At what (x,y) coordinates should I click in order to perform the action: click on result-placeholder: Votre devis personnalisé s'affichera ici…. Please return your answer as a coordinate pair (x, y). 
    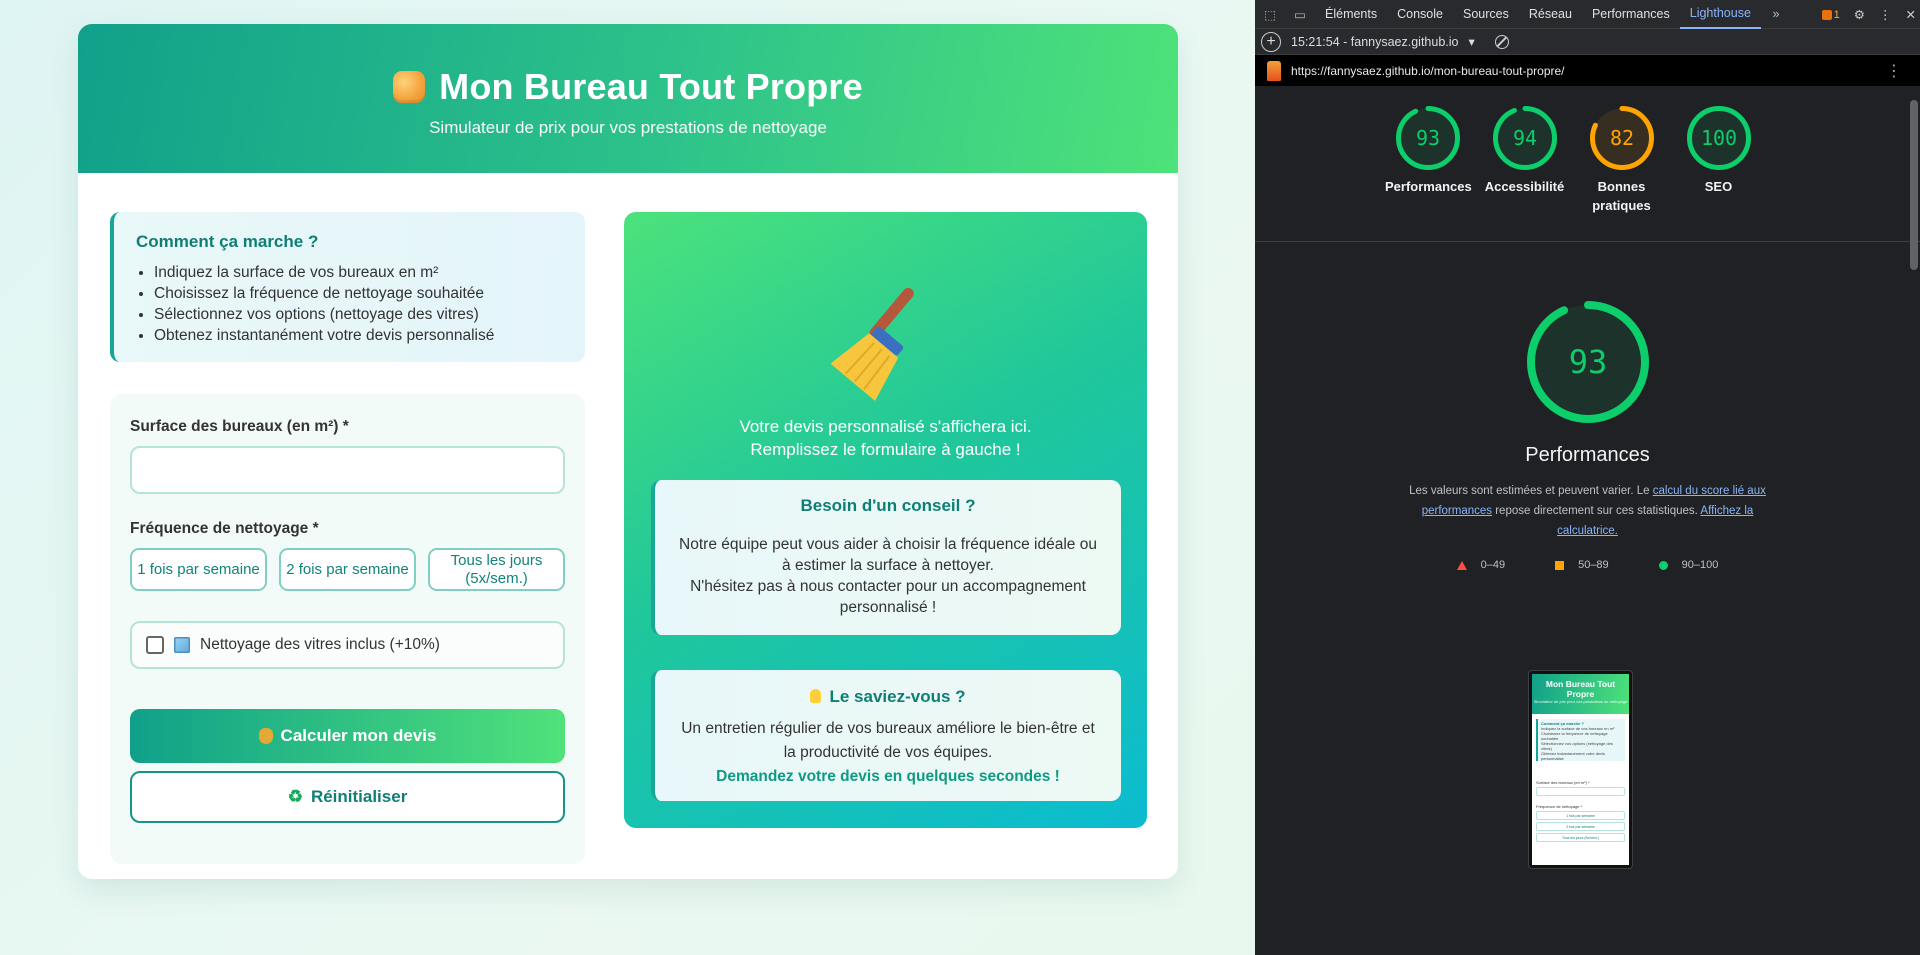
    Looking at the image, I should click on (885, 438).